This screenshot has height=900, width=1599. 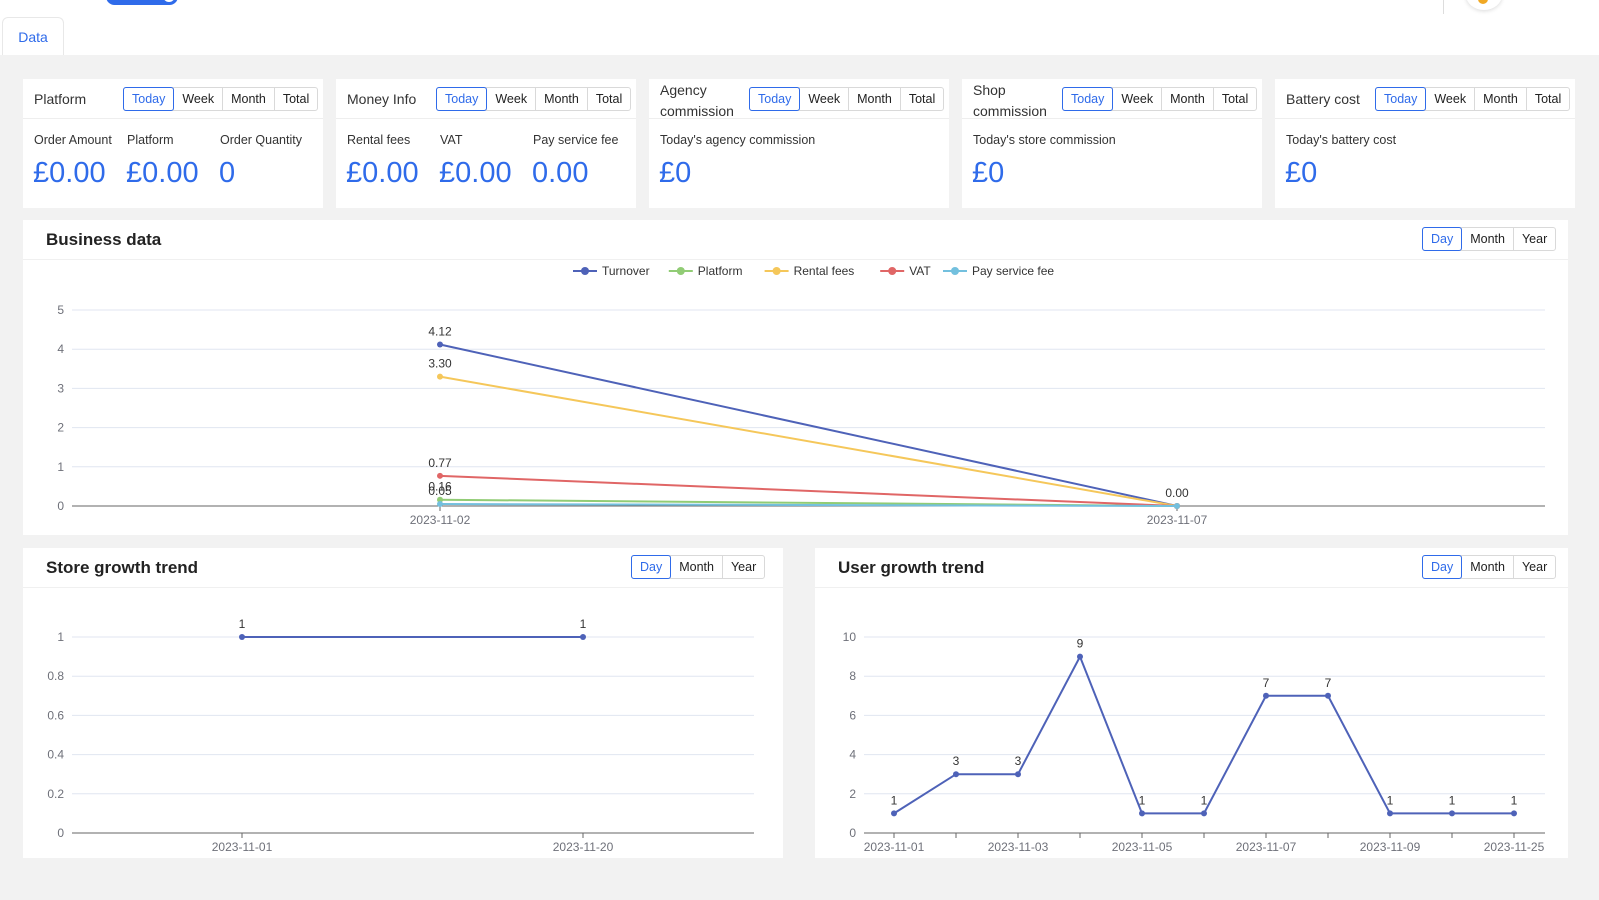 I want to click on y-tick-label: 0.8, so click(x=55, y=676).